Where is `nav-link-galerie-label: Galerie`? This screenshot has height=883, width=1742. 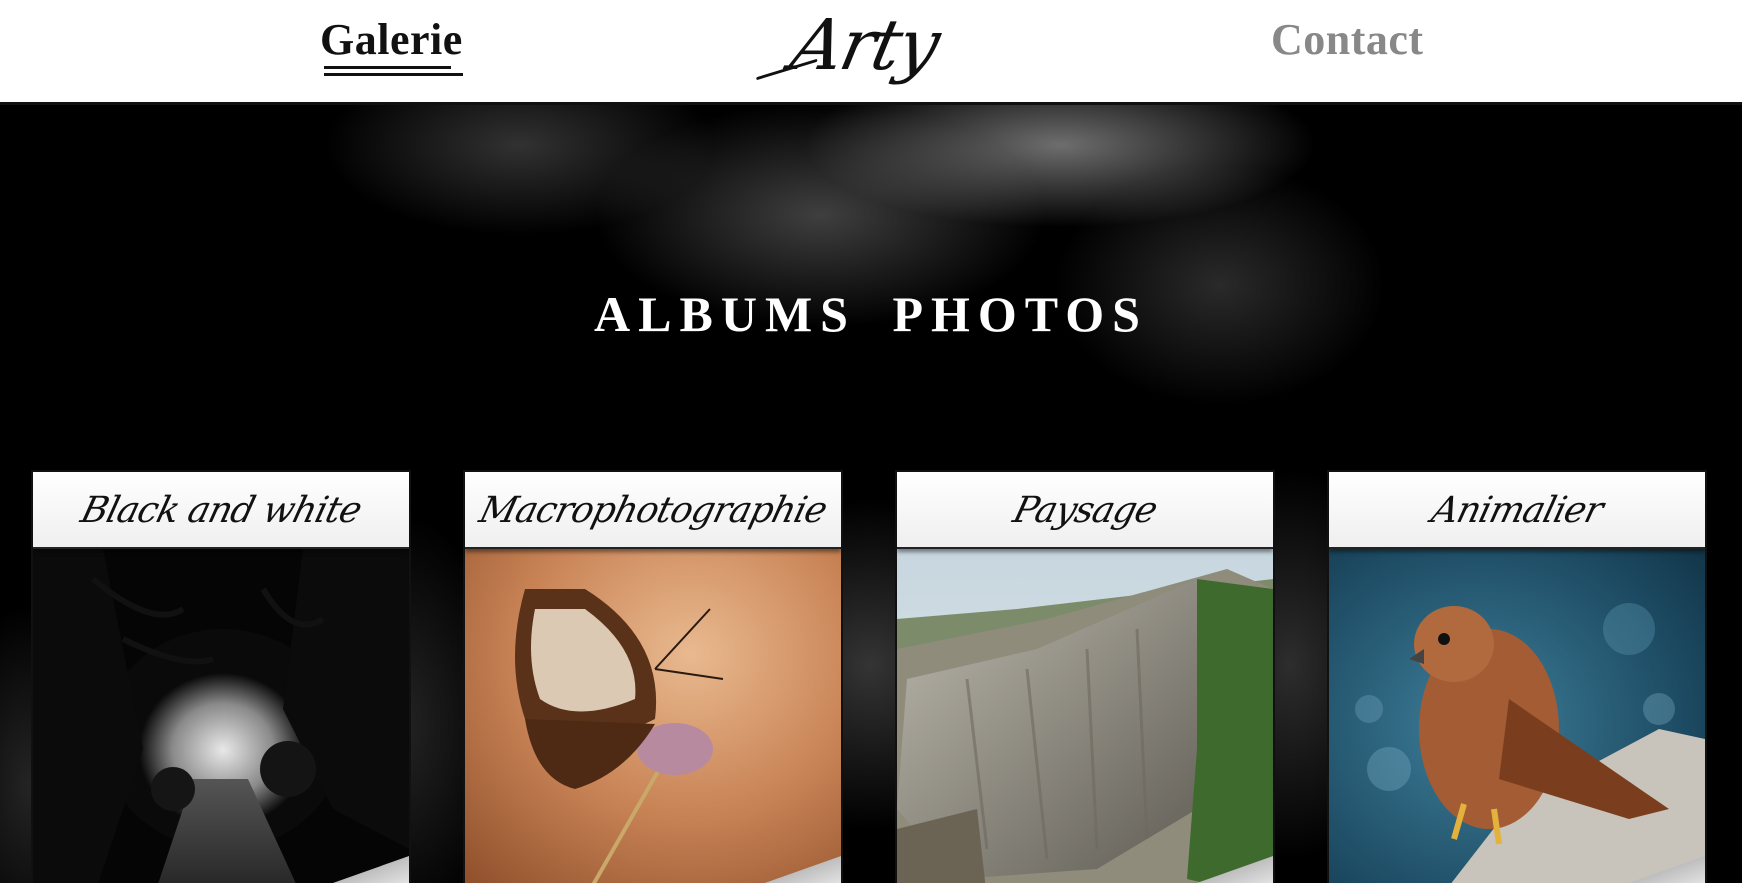 nav-link-galerie-label: Galerie is located at coordinates (391, 39).